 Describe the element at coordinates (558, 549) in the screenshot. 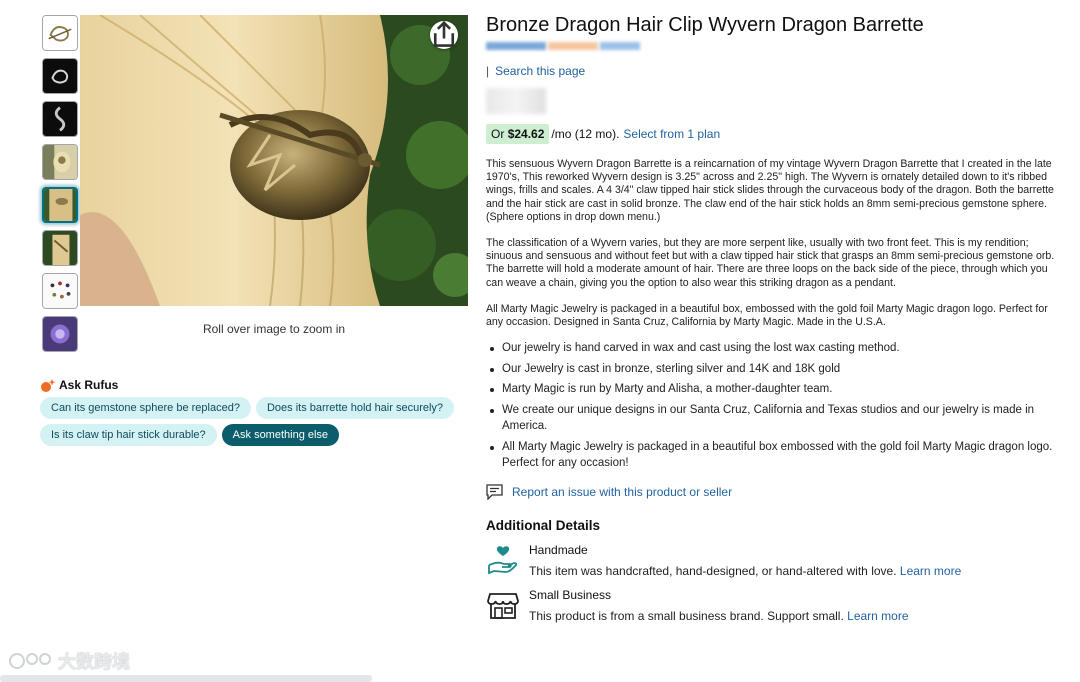

I see `handmade-title: Handmade` at that location.